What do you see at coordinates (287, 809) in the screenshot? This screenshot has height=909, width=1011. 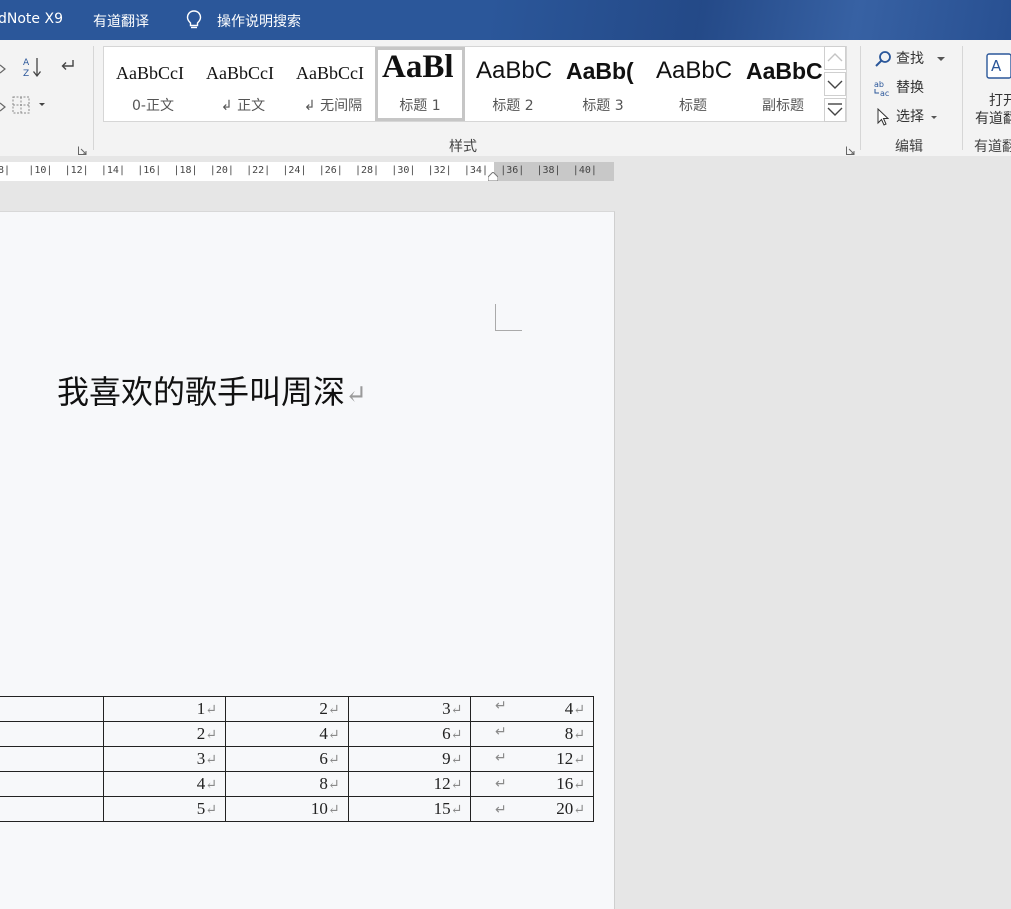 I see `table-cell: 10↵` at bounding box center [287, 809].